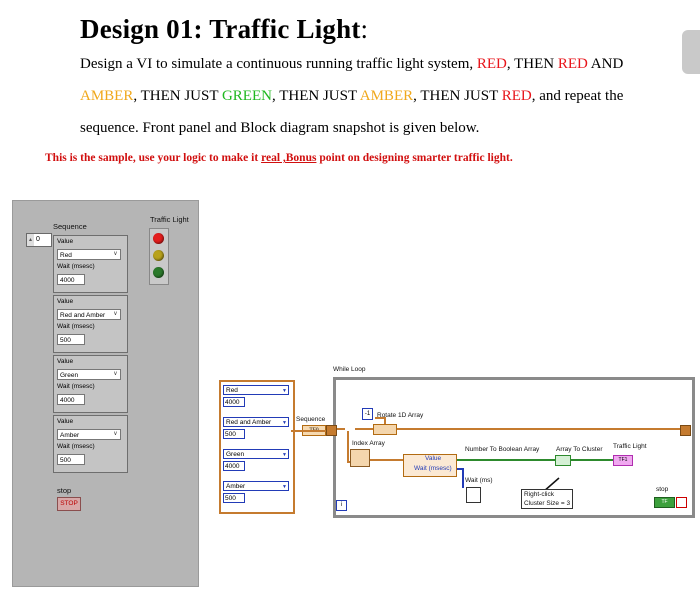  Describe the element at coordinates (341, 505) in the screenshot. I see `iteration-terminal: i` at that location.